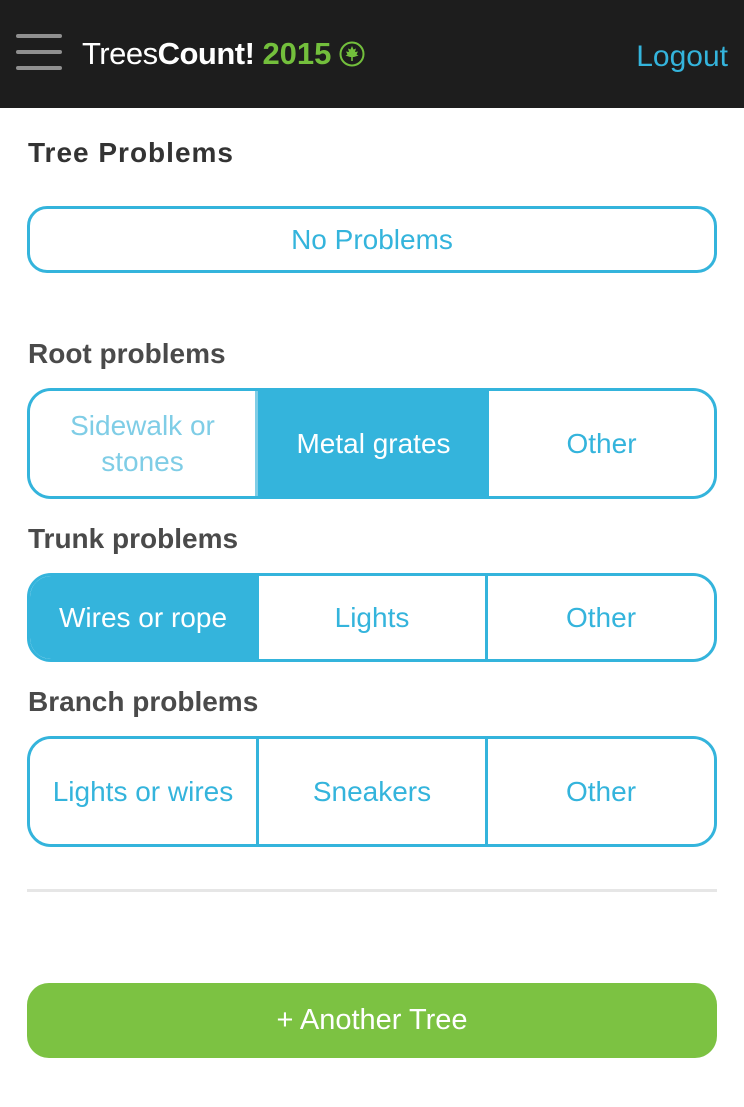 This screenshot has width=744, height=1107. I want to click on trunk-problems-selector: Wires or rope Lights Other, so click(372, 617).